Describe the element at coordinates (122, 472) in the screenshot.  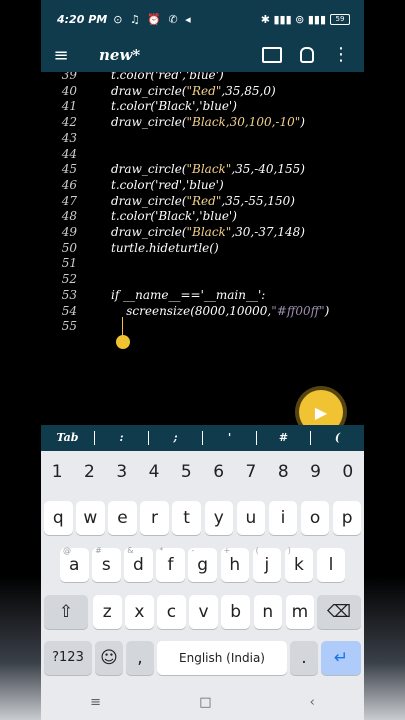
I see `number-key: 3` at that location.